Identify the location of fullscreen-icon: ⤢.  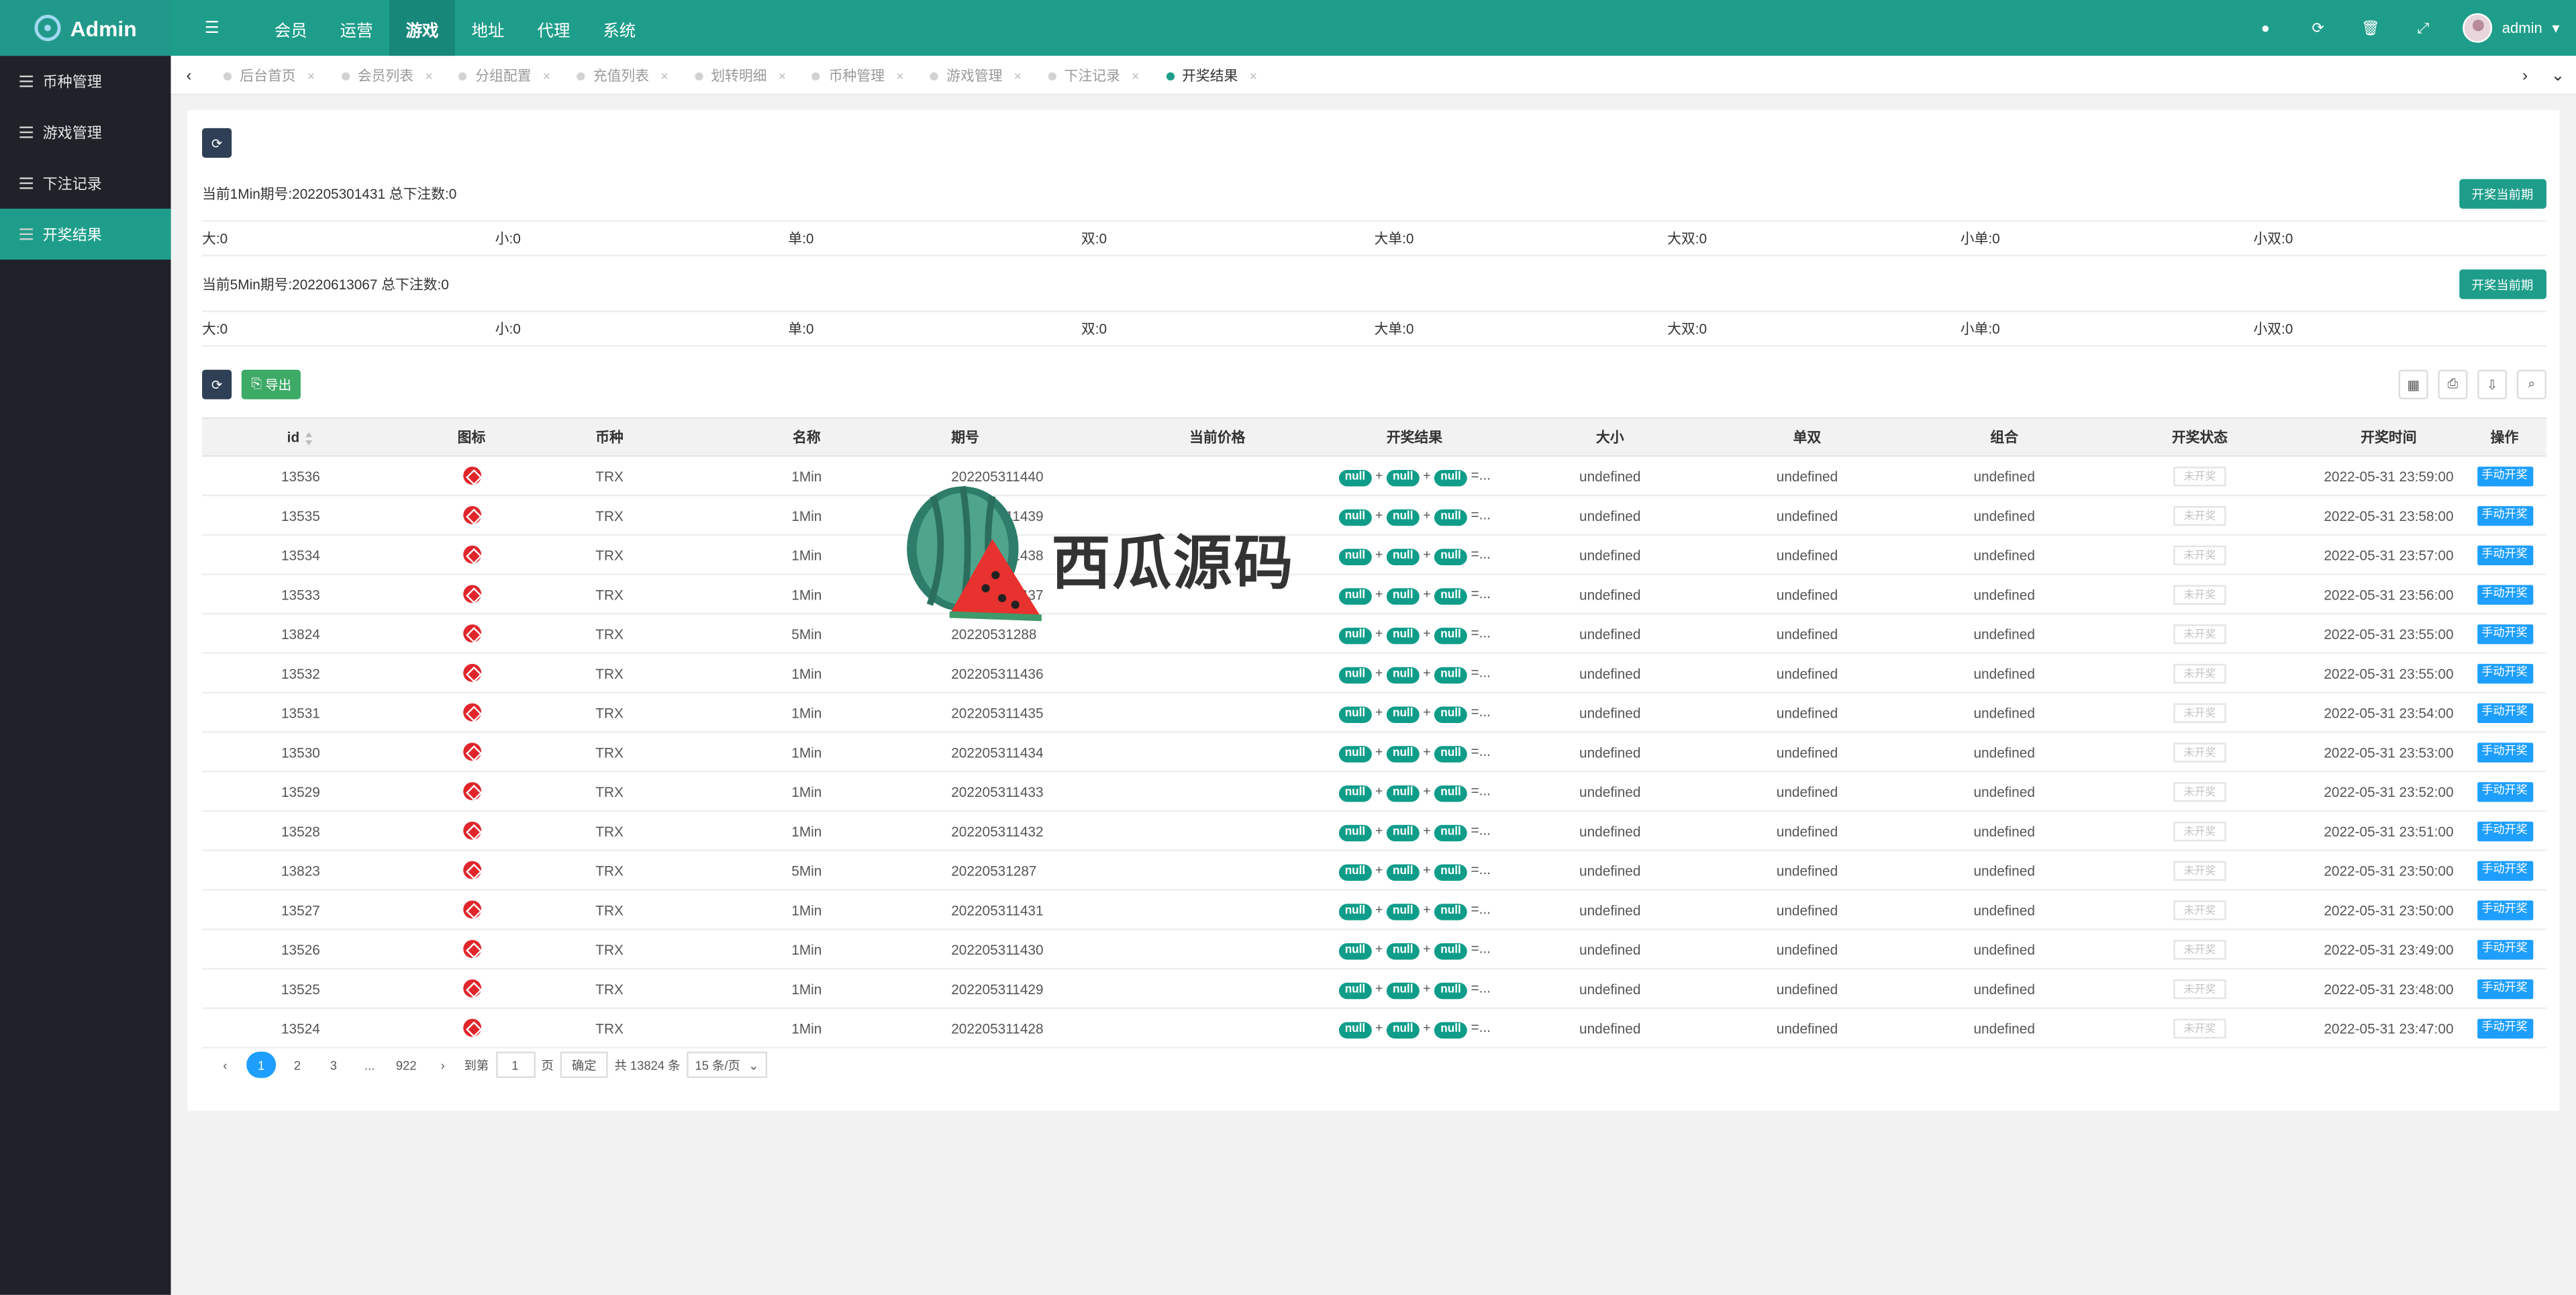
(2423, 28).